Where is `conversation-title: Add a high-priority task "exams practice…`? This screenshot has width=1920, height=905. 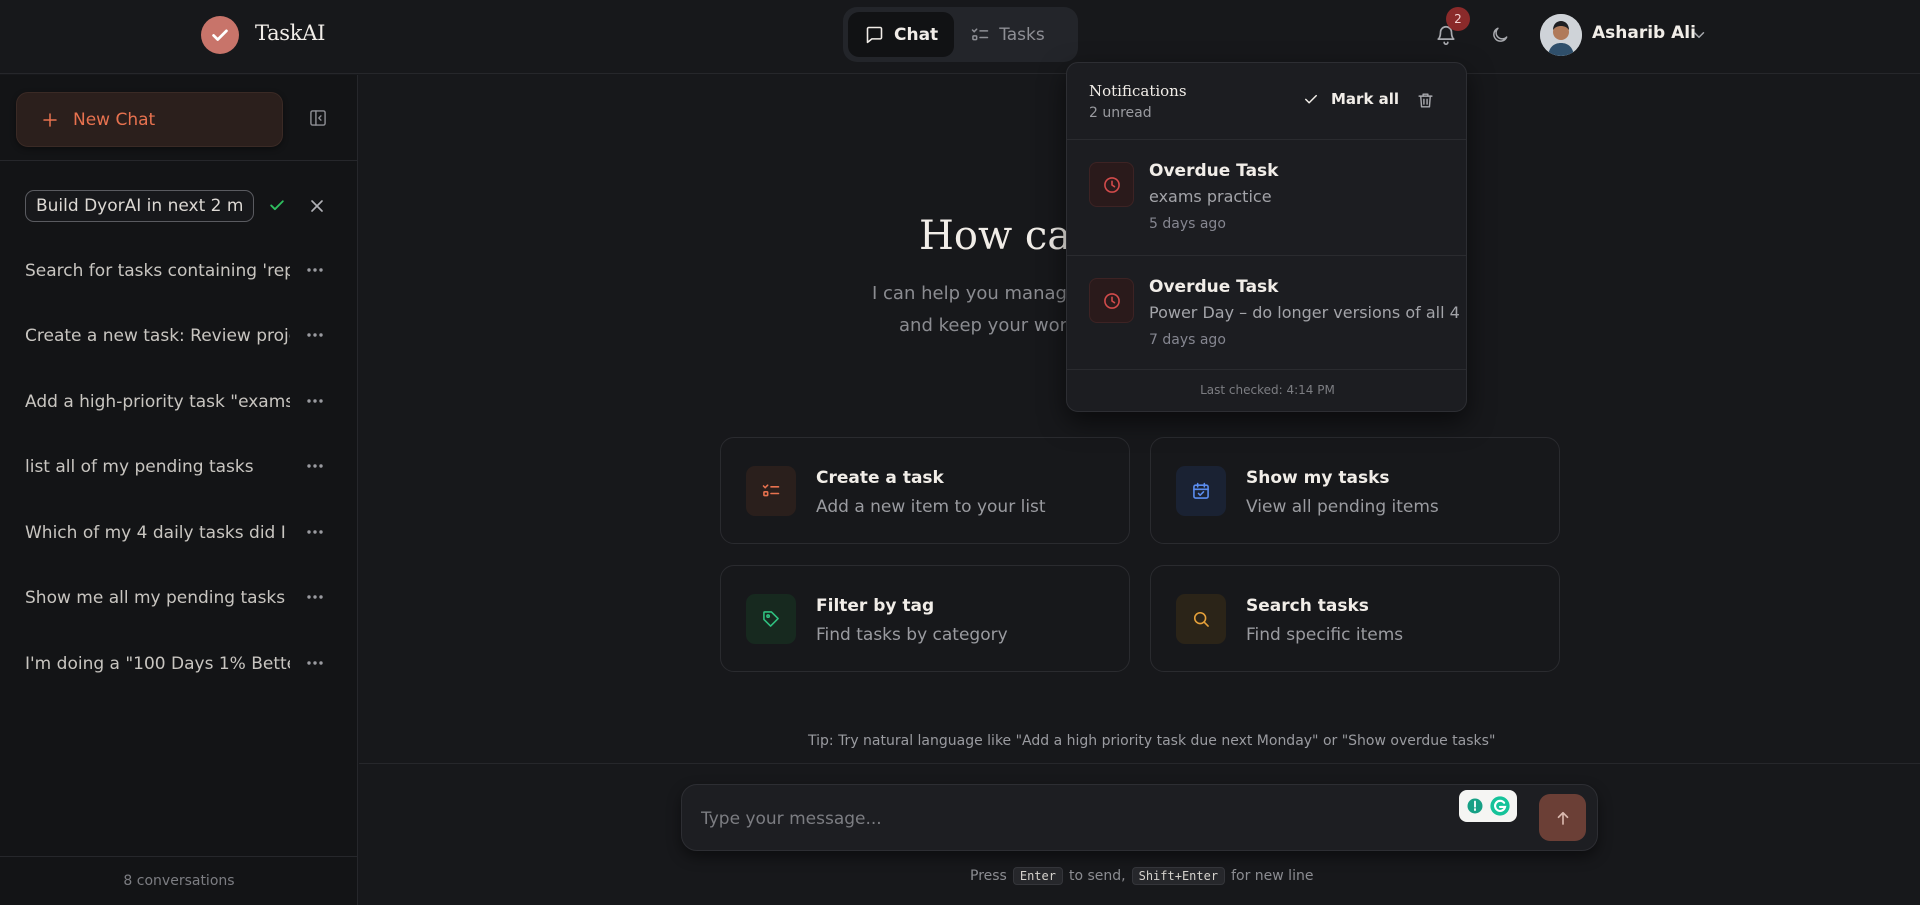 conversation-title: Add a high-priority task "exams practice… is located at coordinates (157, 402).